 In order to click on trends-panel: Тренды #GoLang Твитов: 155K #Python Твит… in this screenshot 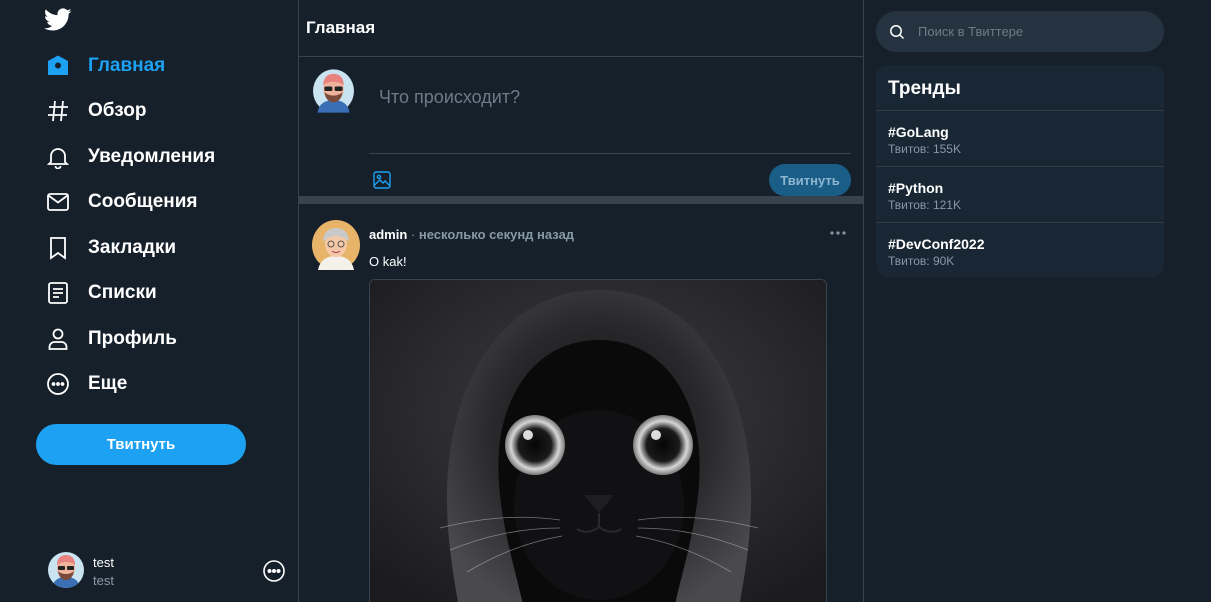, I will do `click(1020, 171)`.